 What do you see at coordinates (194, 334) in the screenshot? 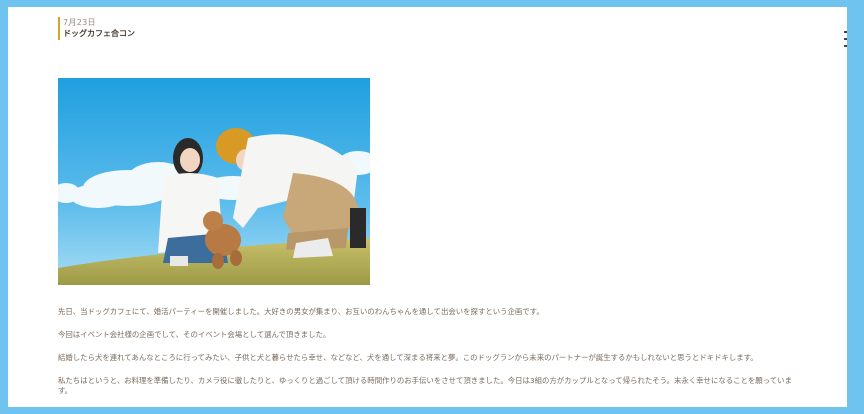
I see `paragraph-2: 今回はイベント会社様の企画でして、そのイベント会場として選んで頂きました。` at bounding box center [194, 334].